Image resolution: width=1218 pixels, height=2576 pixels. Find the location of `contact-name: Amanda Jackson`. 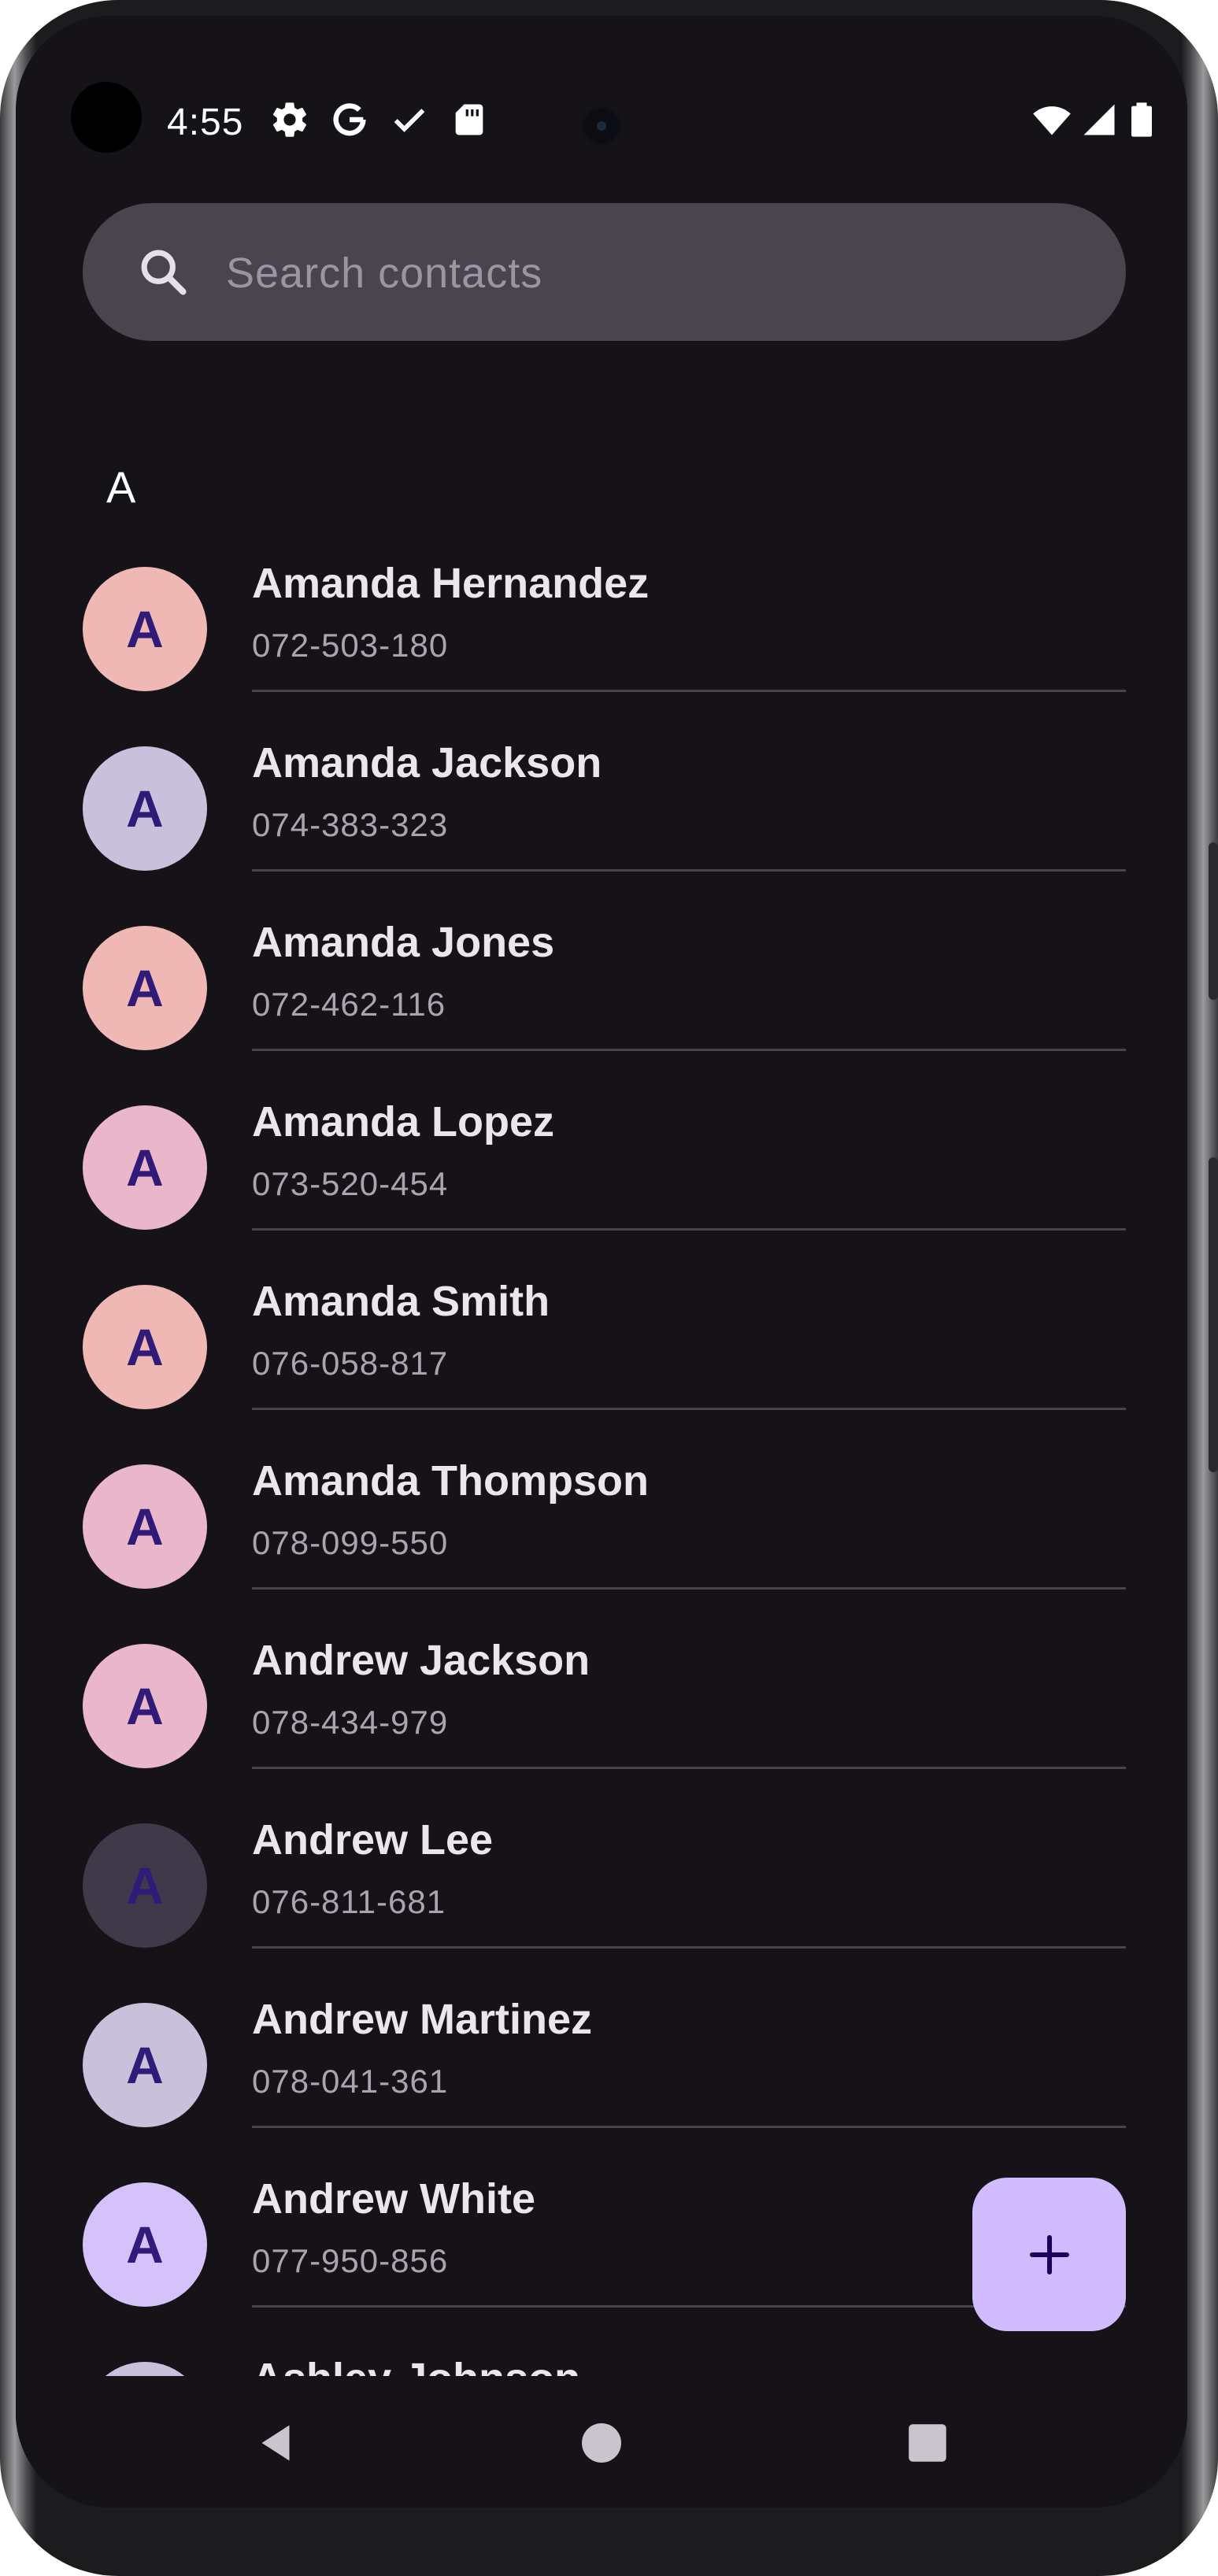

contact-name: Amanda Jackson is located at coordinates (427, 762).